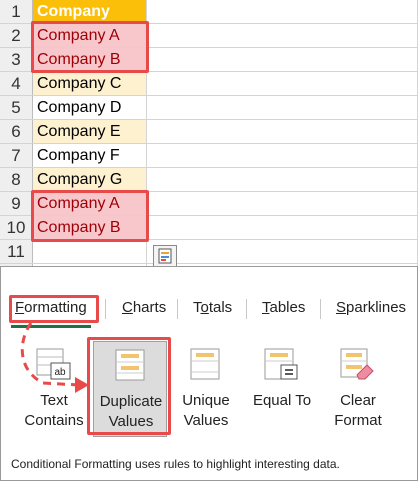 This screenshot has width=418, height=482. Describe the element at coordinates (282, 83) in the screenshot. I see `cell-b4` at that location.